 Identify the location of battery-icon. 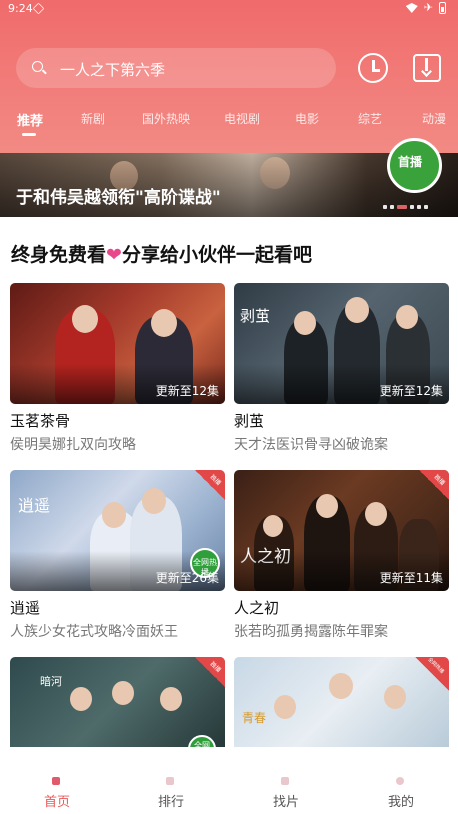
(442, 8).